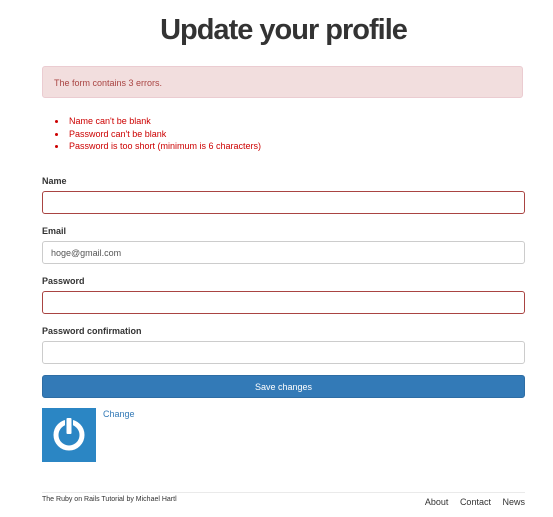 The width and height of the screenshot is (553, 517). I want to click on save-changes-button: Save changes, so click(283, 386).